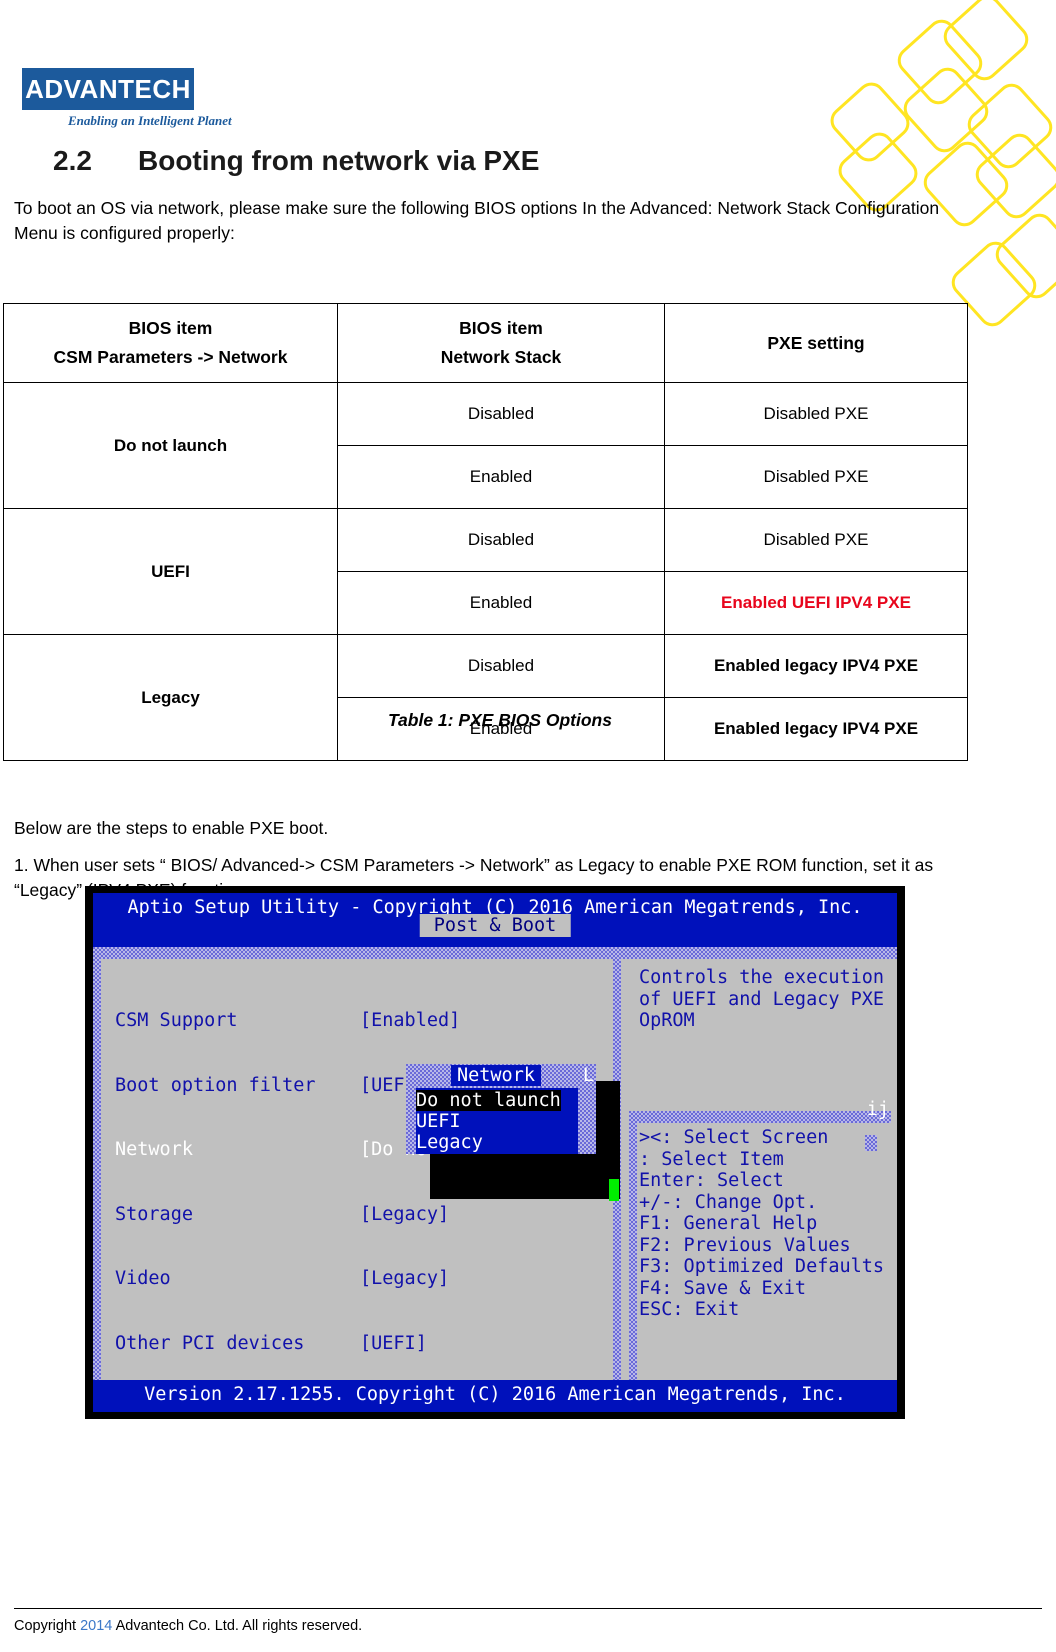  What do you see at coordinates (96, 1626) in the screenshot?
I see `copyright-year: 2014` at bounding box center [96, 1626].